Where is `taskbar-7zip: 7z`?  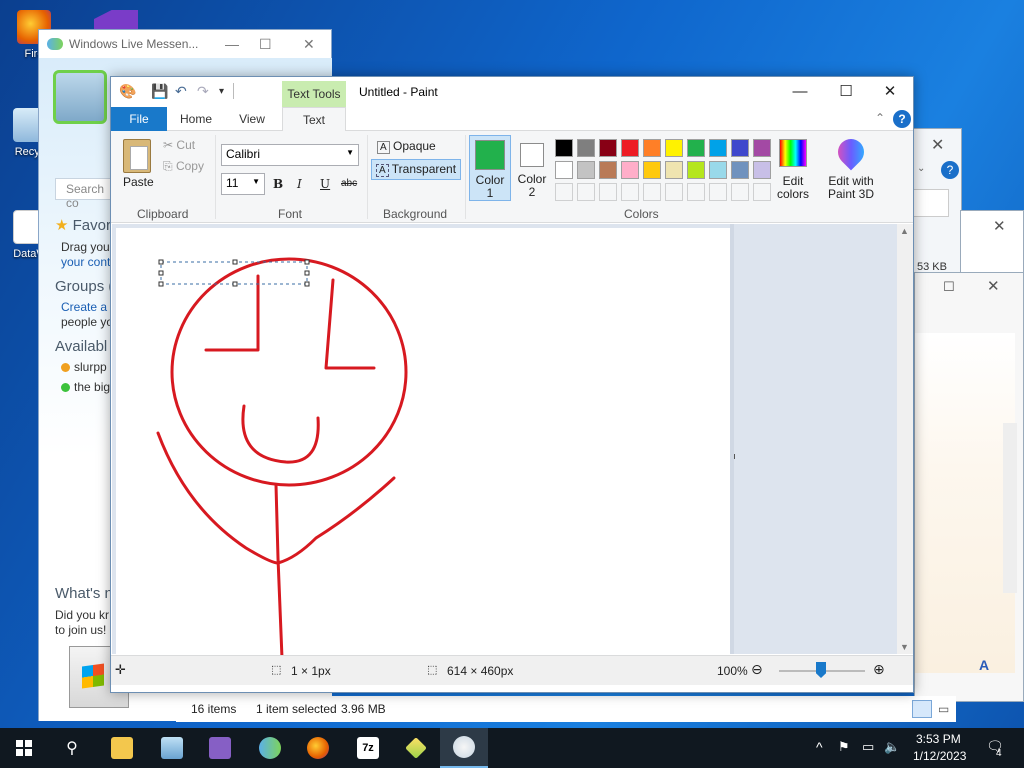 taskbar-7zip: 7z is located at coordinates (368, 748).